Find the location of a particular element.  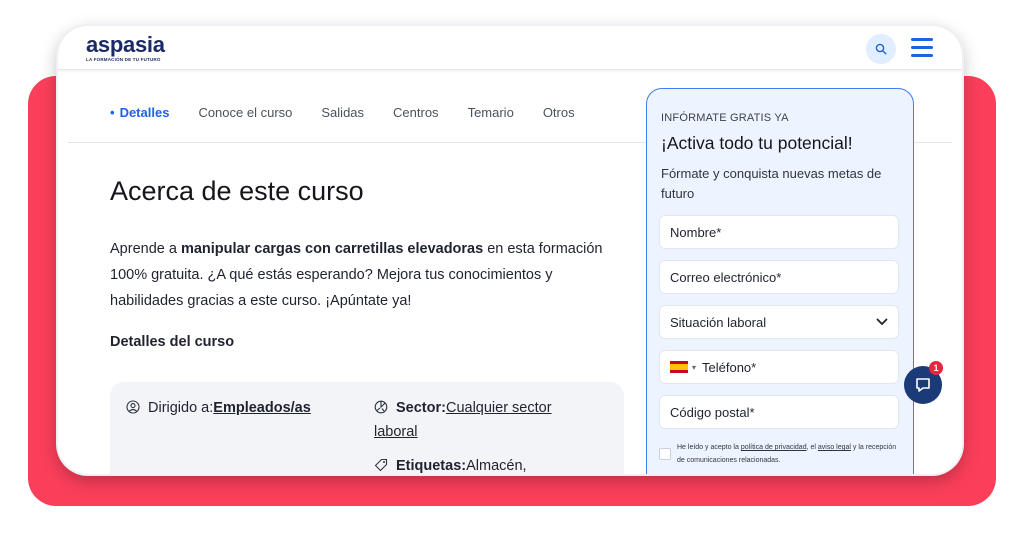

detail-dirigido: Dirigido a:Empleados/as is located at coordinates (218, 408).